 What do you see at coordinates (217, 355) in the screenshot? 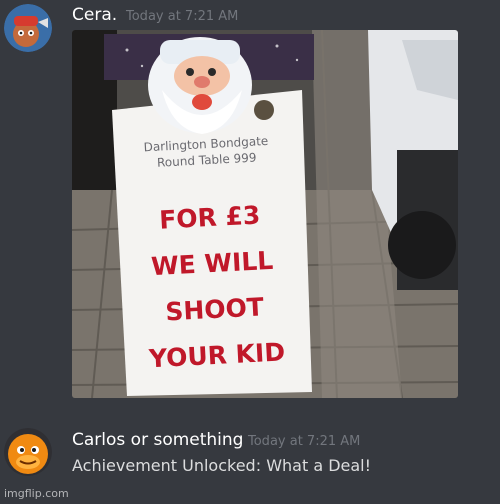
I see `sign-headline-4: YOUR KID` at bounding box center [217, 355].